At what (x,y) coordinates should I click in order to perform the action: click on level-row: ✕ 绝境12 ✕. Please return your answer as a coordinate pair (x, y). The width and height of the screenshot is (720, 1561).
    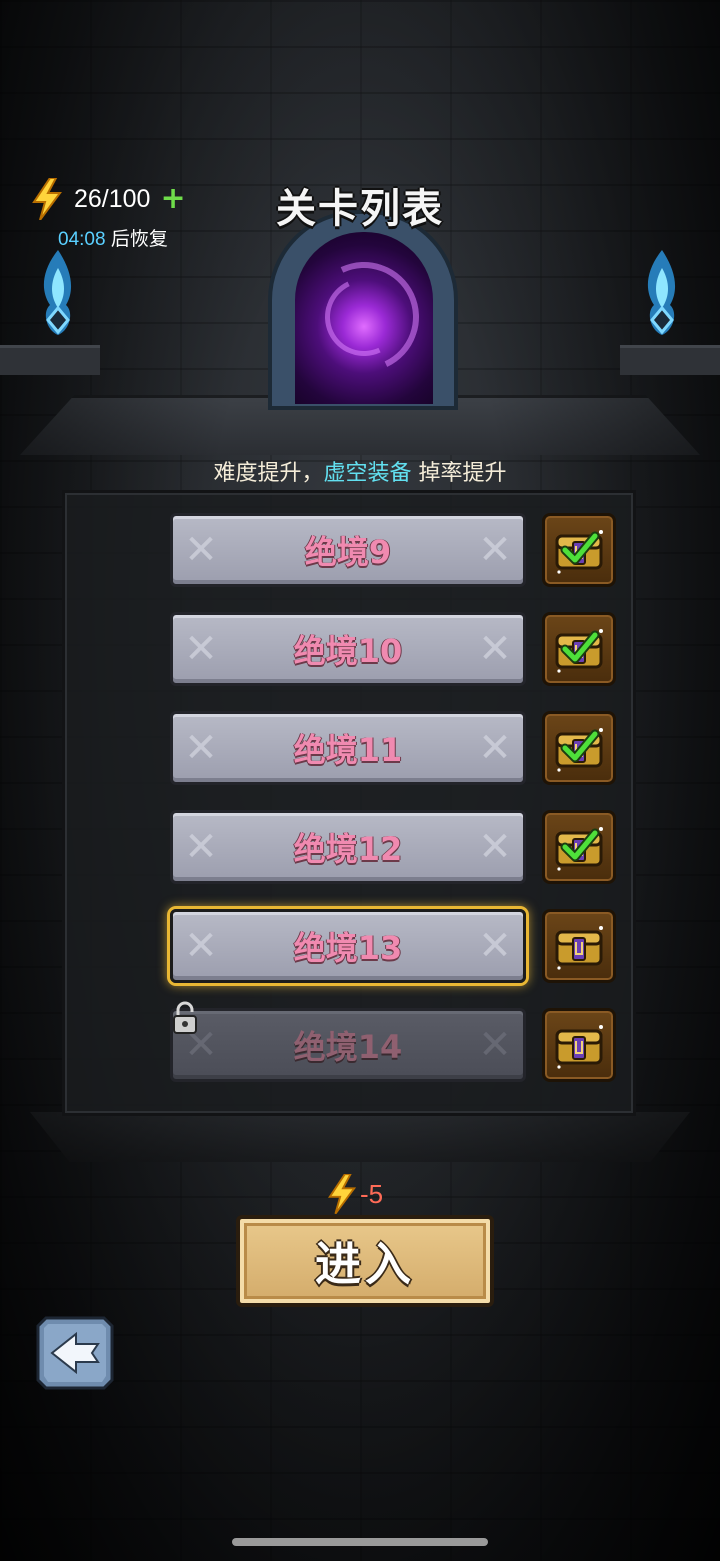
    Looking at the image, I should click on (394, 847).